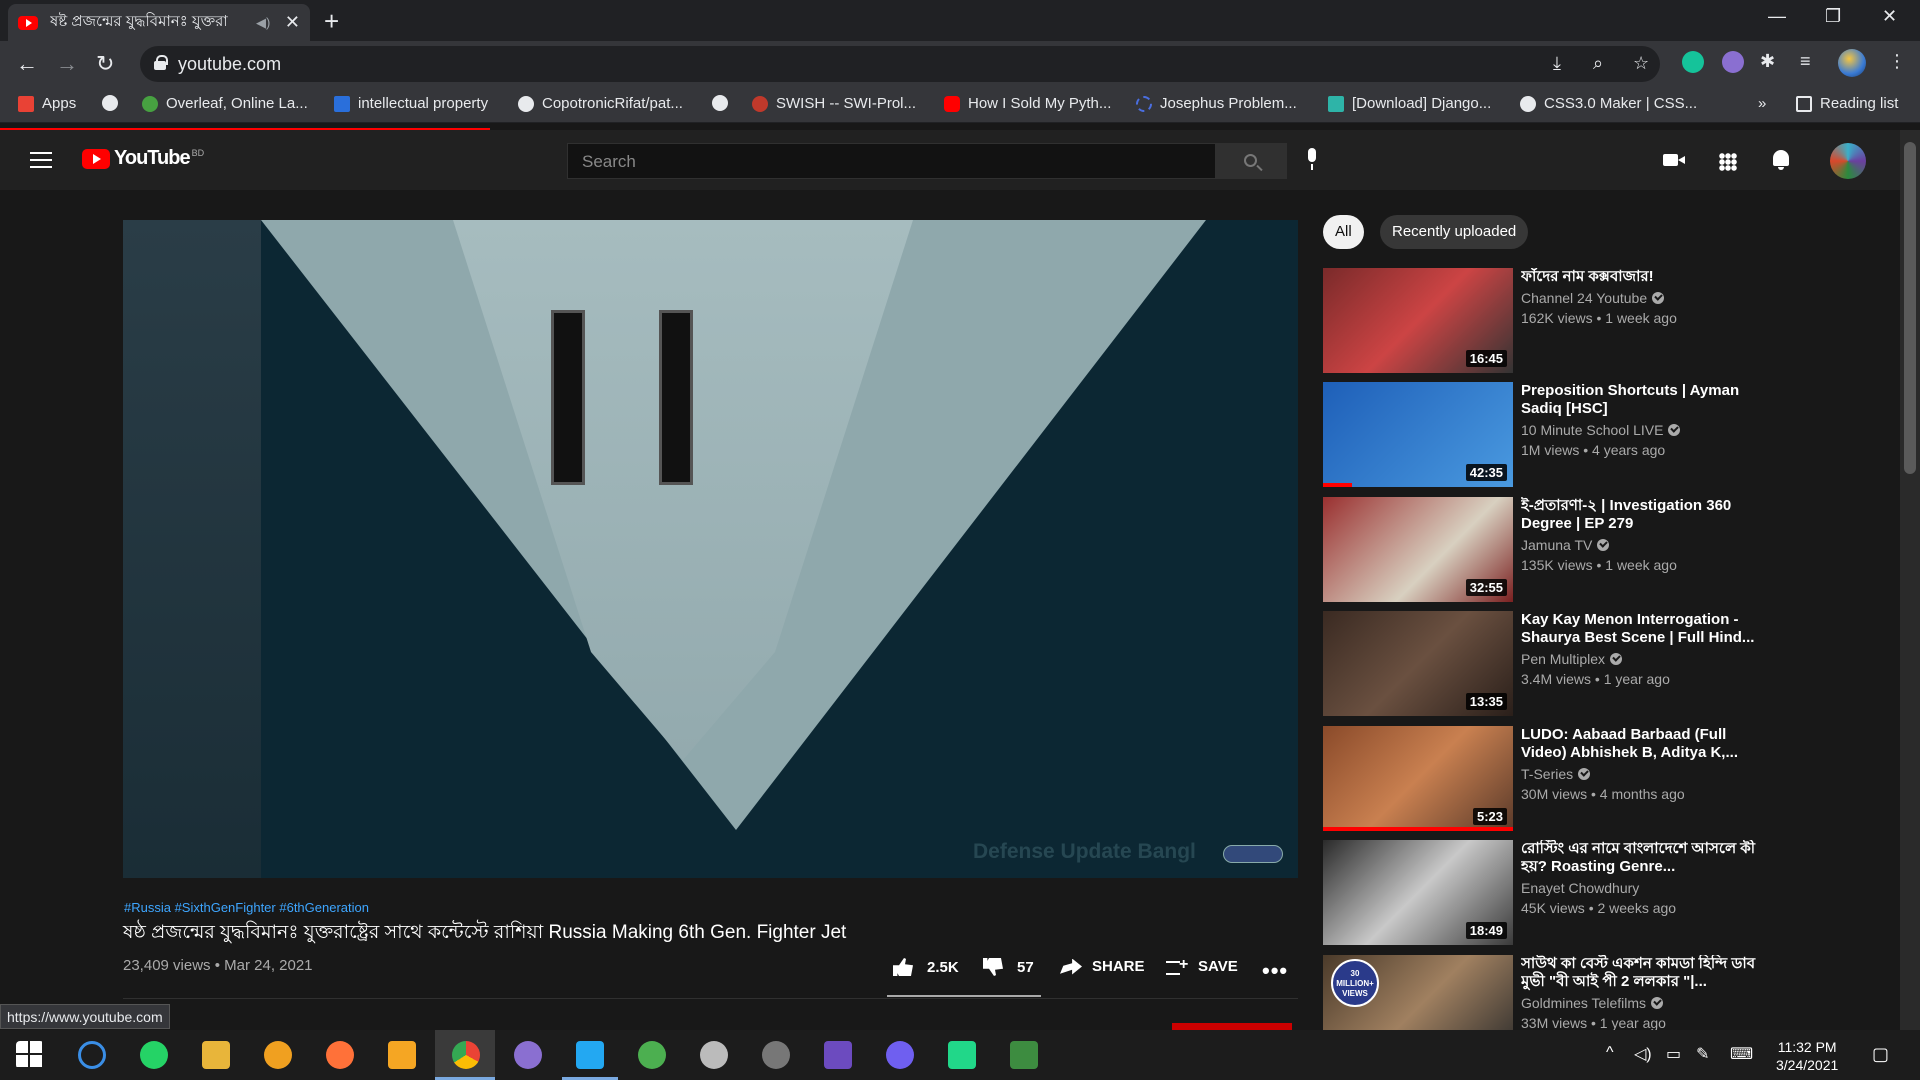  I want to click on search-input: Search, so click(891, 161).